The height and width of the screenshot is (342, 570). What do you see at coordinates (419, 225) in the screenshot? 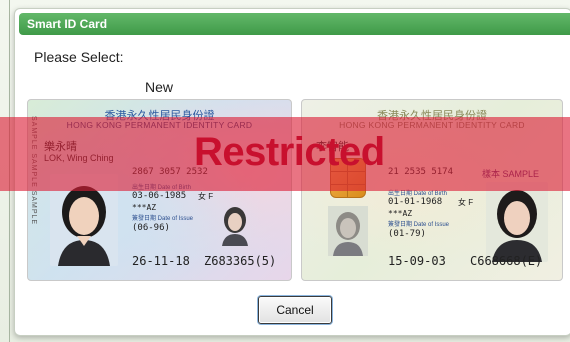
I see `old-card-issue-label: 簽發日期 Date of Issue` at bounding box center [419, 225].